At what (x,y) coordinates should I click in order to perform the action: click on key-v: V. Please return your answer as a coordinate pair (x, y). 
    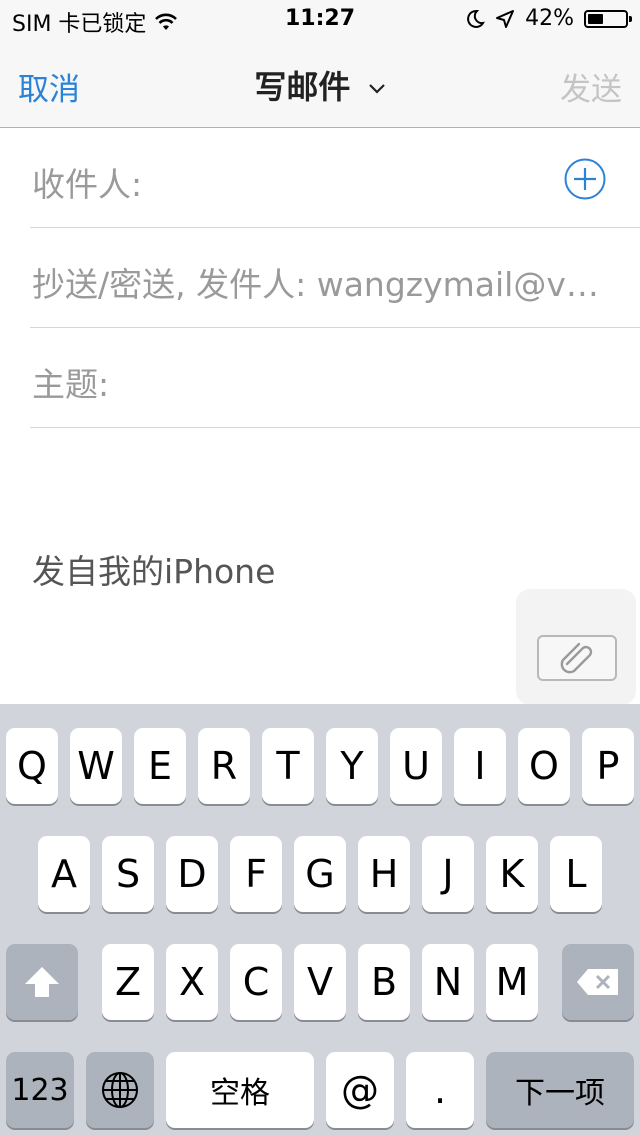
    Looking at the image, I should click on (320, 982).